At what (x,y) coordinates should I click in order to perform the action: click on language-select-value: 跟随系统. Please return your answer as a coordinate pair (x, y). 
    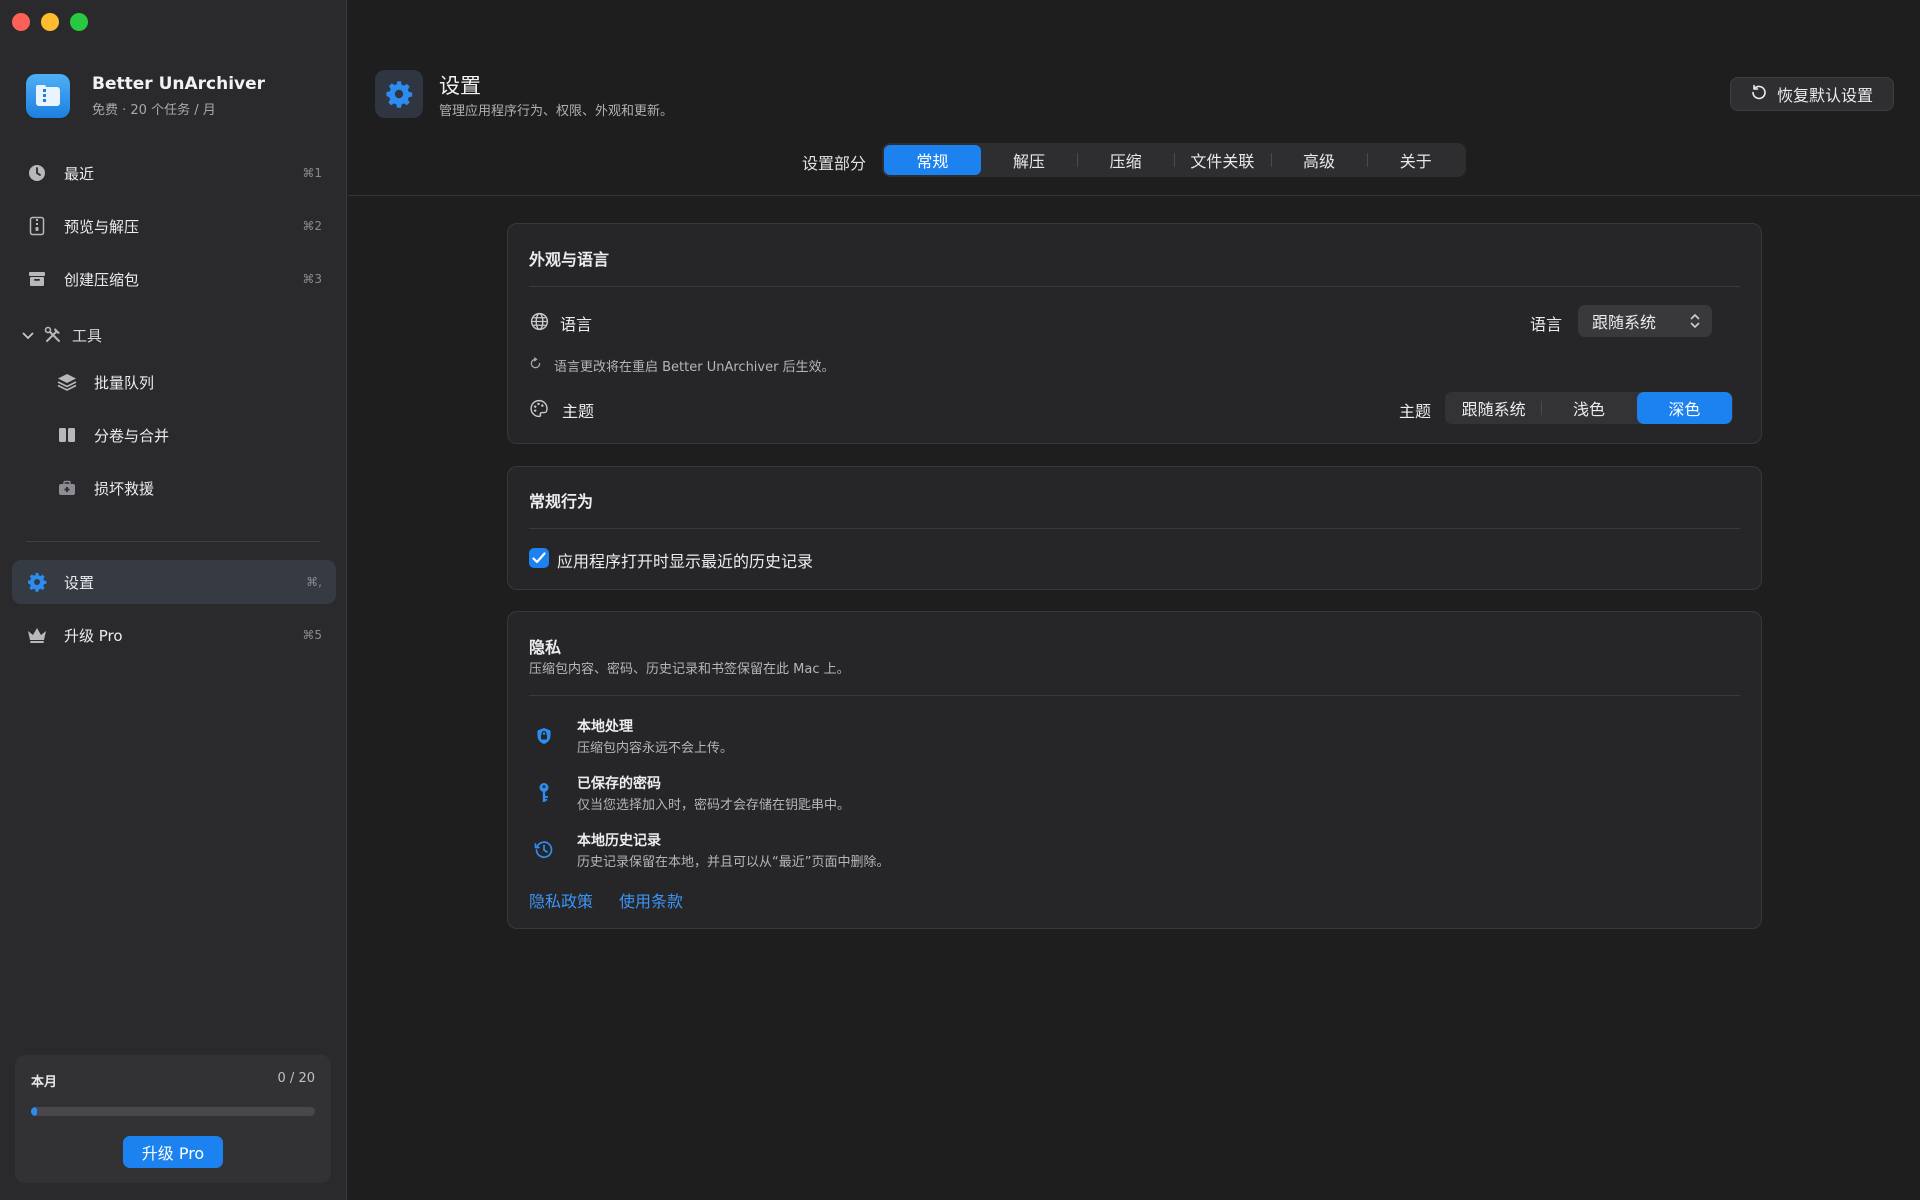
    Looking at the image, I should click on (1624, 322).